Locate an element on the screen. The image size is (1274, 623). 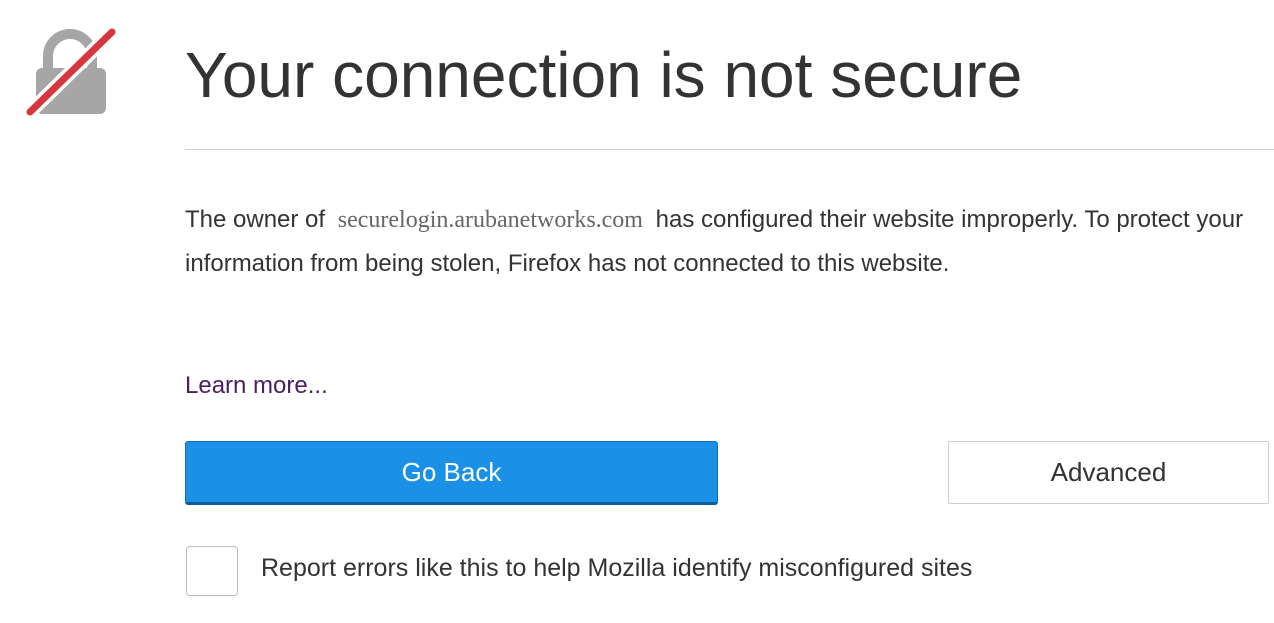
title-divider is located at coordinates (729, 149).